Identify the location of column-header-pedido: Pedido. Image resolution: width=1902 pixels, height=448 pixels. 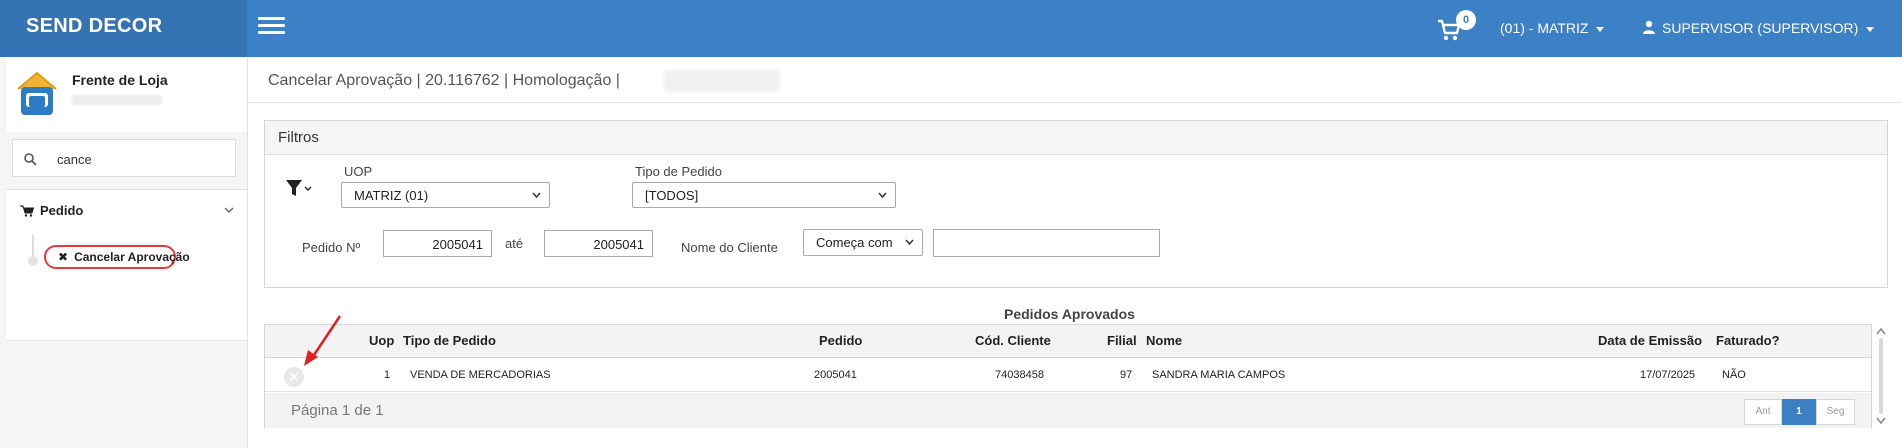
(840, 340).